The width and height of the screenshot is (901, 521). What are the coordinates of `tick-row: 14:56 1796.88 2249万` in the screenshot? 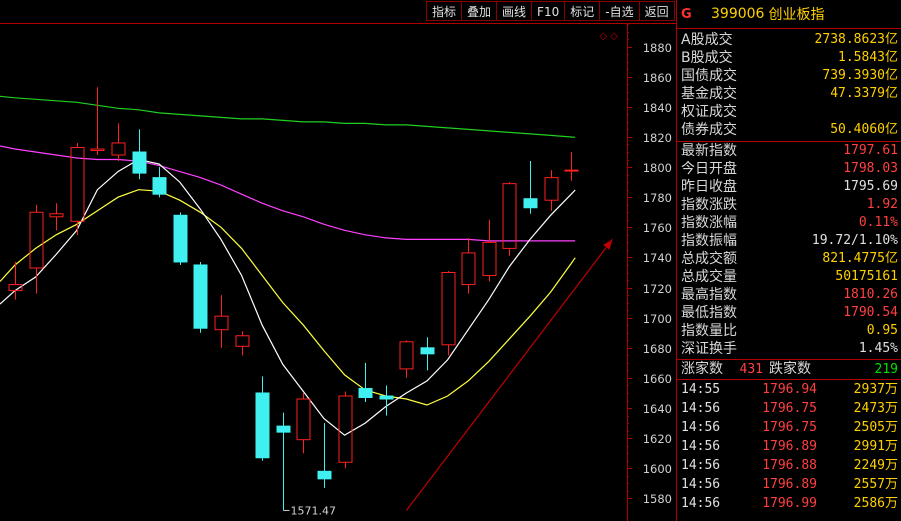 It's located at (789, 465).